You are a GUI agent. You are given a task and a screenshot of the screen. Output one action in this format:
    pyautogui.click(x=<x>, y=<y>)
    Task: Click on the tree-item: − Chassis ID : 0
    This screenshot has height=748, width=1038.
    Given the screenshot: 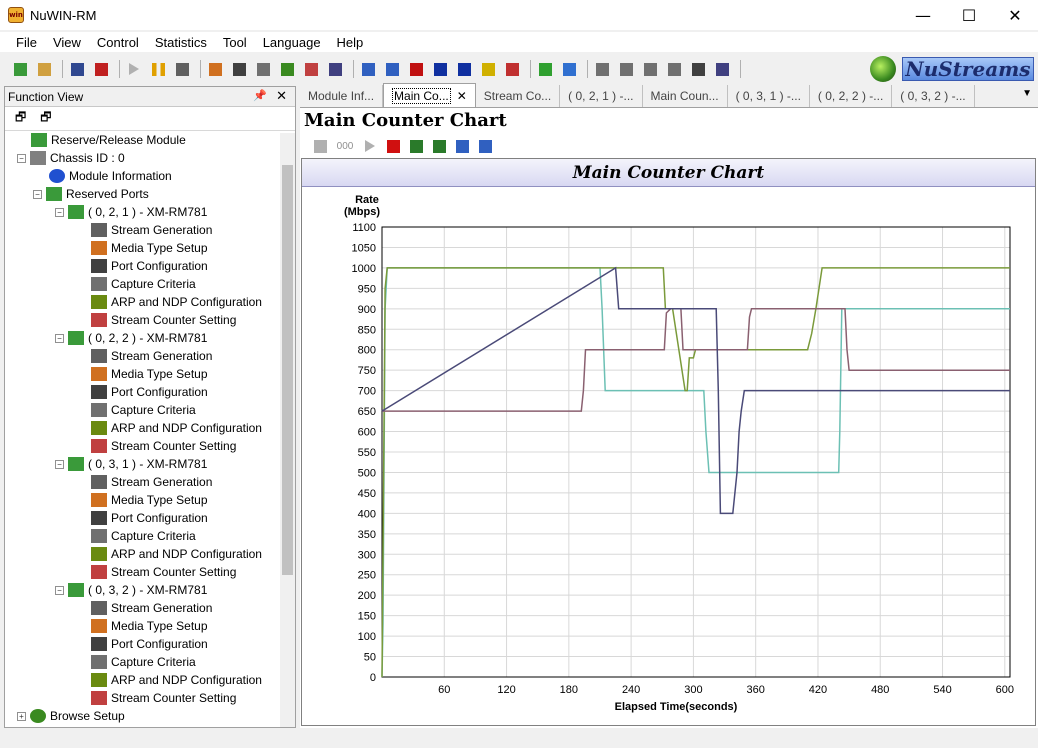 What is the action you would take?
    pyautogui.click(x=71, y=158)
    